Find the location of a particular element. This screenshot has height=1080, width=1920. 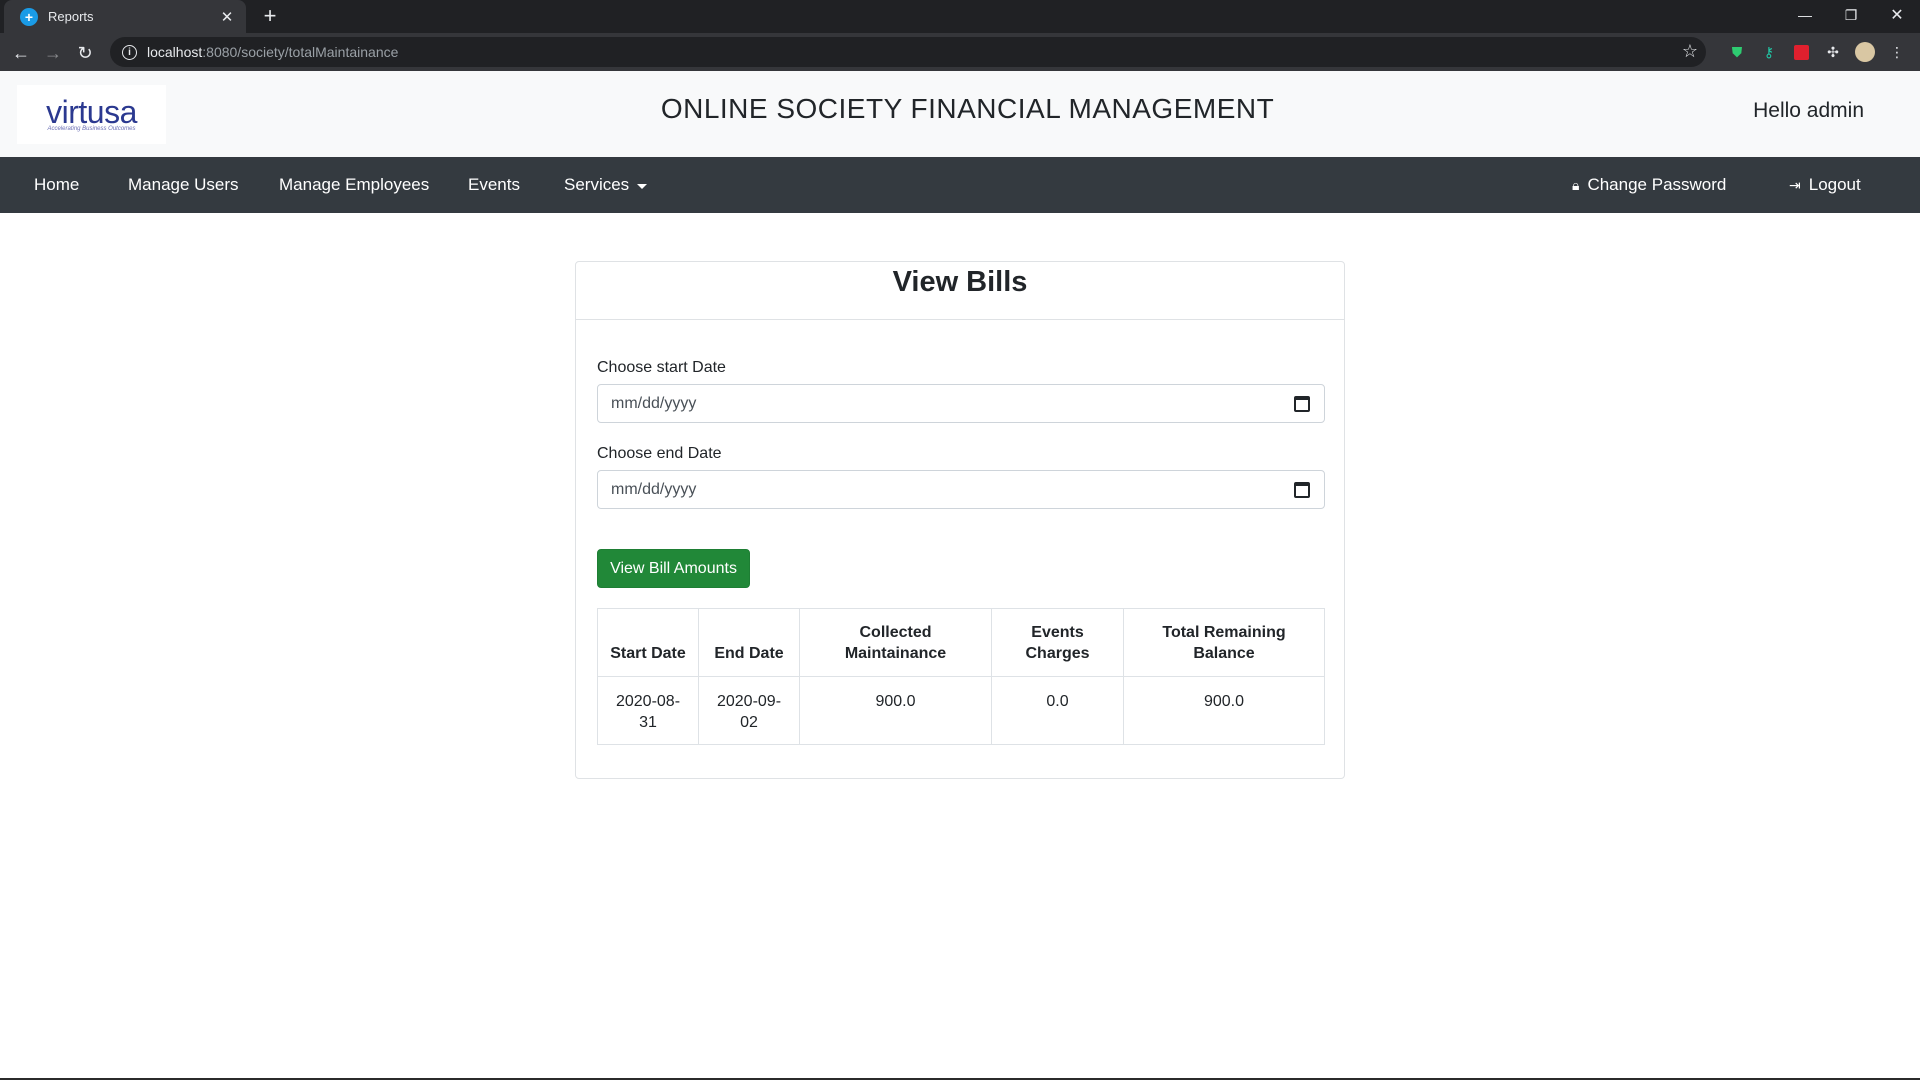

cell-collected-maintainance: 900.0 is located at coordinates (895, 710).